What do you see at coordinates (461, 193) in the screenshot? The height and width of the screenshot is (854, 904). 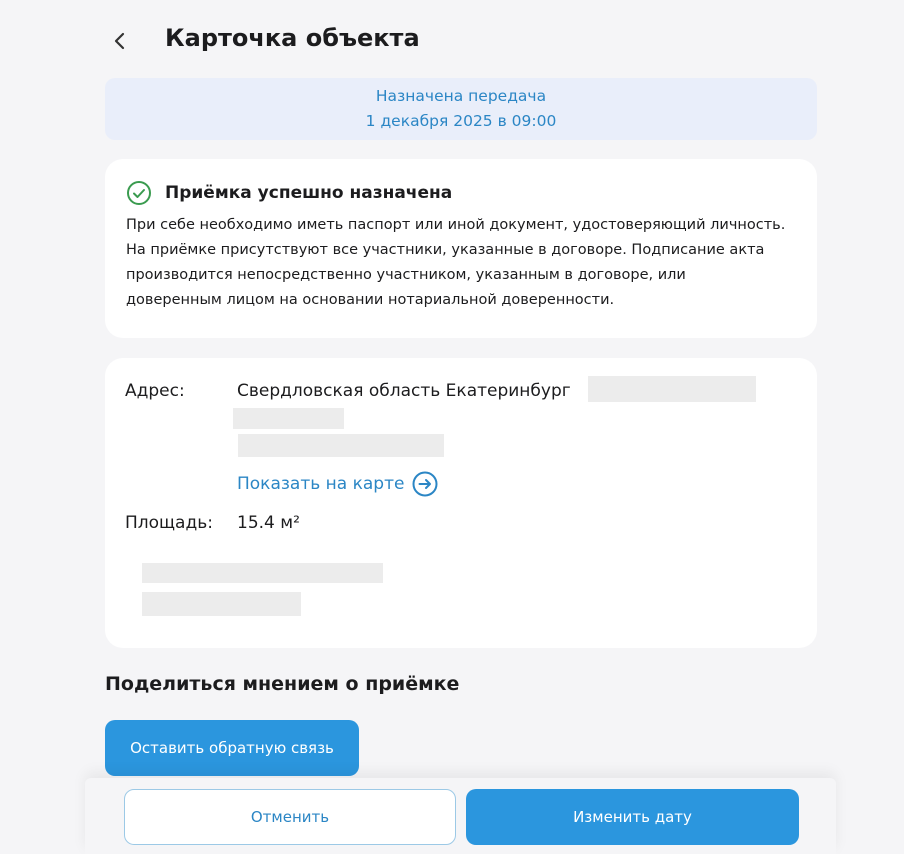 I see `success-header: Приёмка успешно назначена` at bounding box center [461, 193].